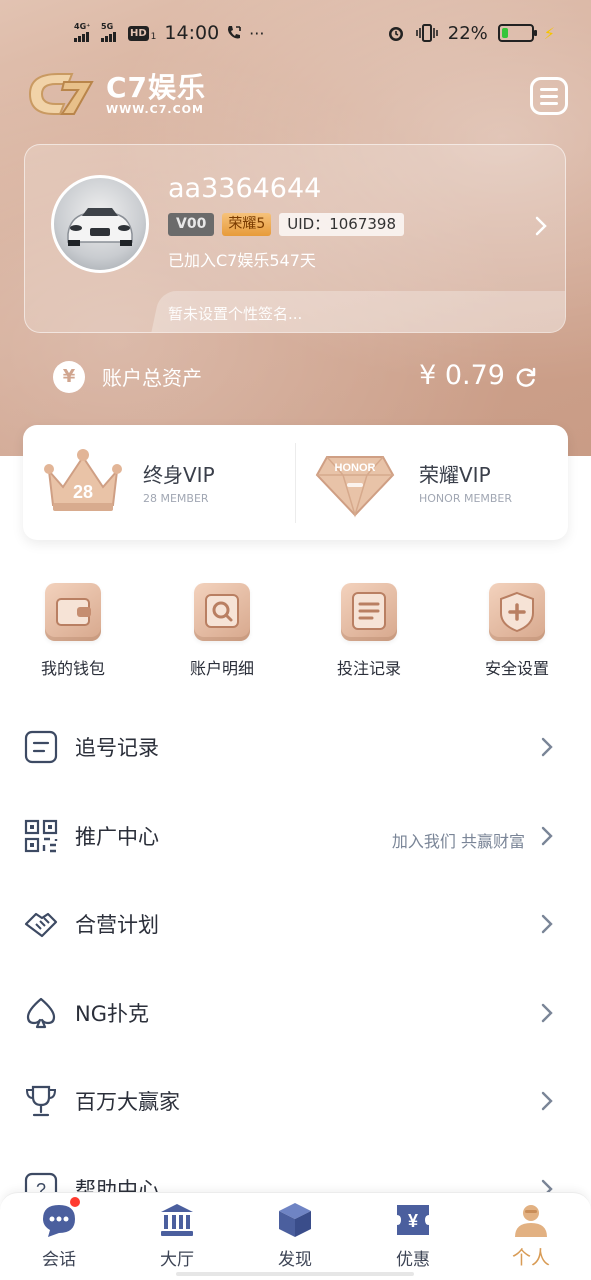 This screenshot has width=591, height=1280. Describe the element at coordinates (41, 1013) in the screenshot. I see `spade-icon` at that location.